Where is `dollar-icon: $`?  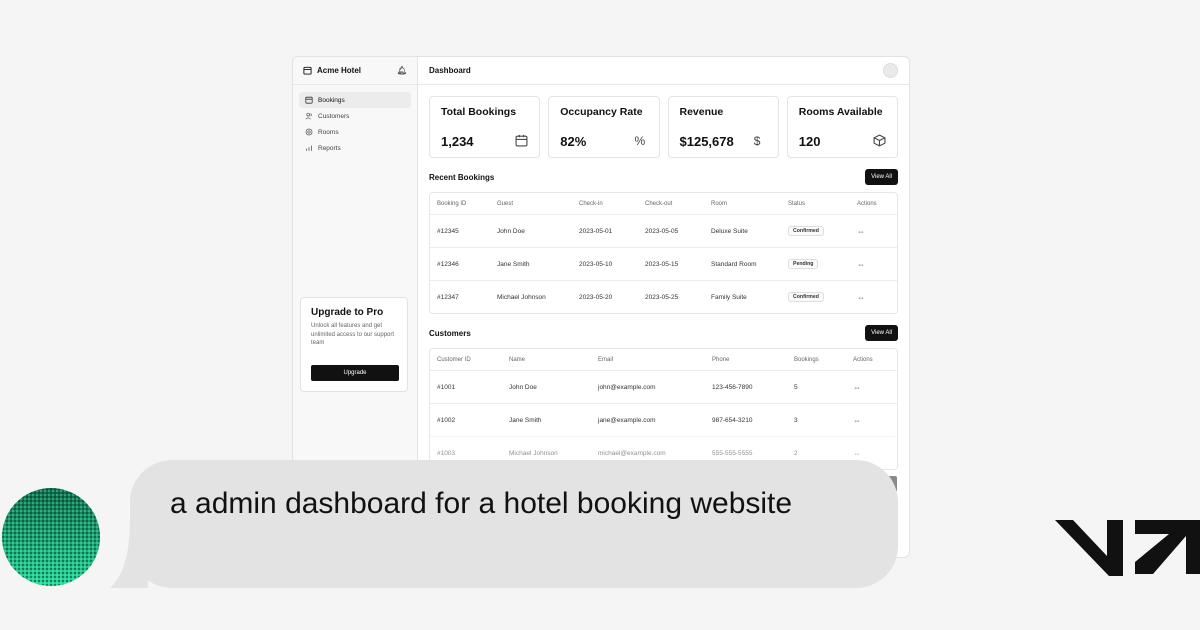 dollar-icon: $ is located at coordinates (757, 141).